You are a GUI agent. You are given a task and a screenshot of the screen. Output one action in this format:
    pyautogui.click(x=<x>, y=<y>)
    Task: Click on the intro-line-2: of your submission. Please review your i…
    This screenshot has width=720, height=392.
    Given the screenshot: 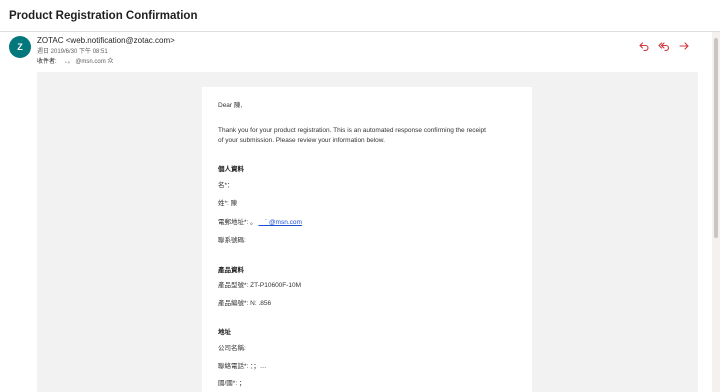 What is the action you would take?
    pyautogui.click(x=301, y=140)
    